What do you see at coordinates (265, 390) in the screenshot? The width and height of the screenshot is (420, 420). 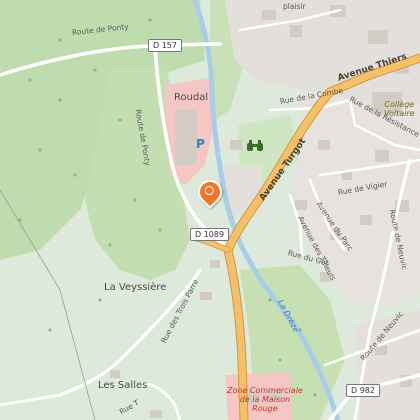 I see `zone-label-line1: Zone Commerciale` at bounding box center [265, 390].